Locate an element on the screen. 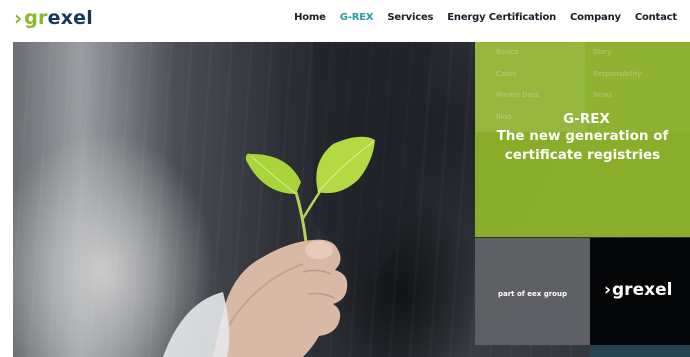 The width and height of the screenshot is (690, 357). nav-services: Services is located at coordinates (410, 17).